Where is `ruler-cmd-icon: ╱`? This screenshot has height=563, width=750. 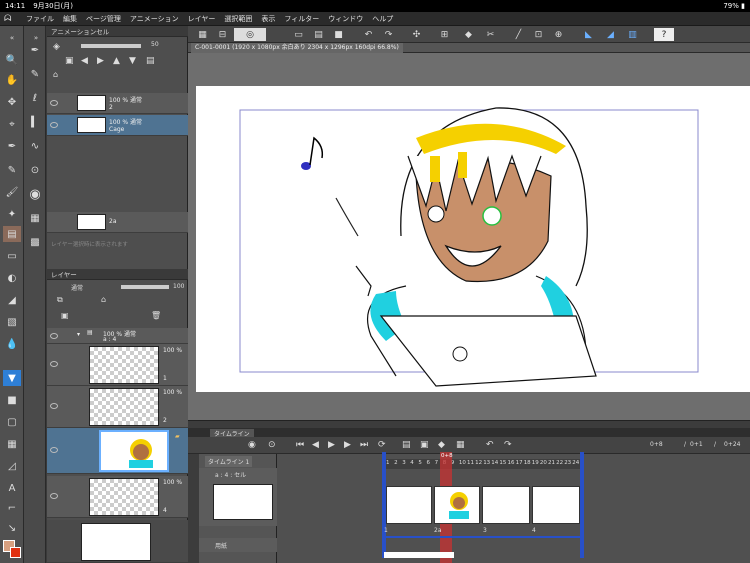 ruler-cmd-icon: ╱ is located at coordinates (518, 34).